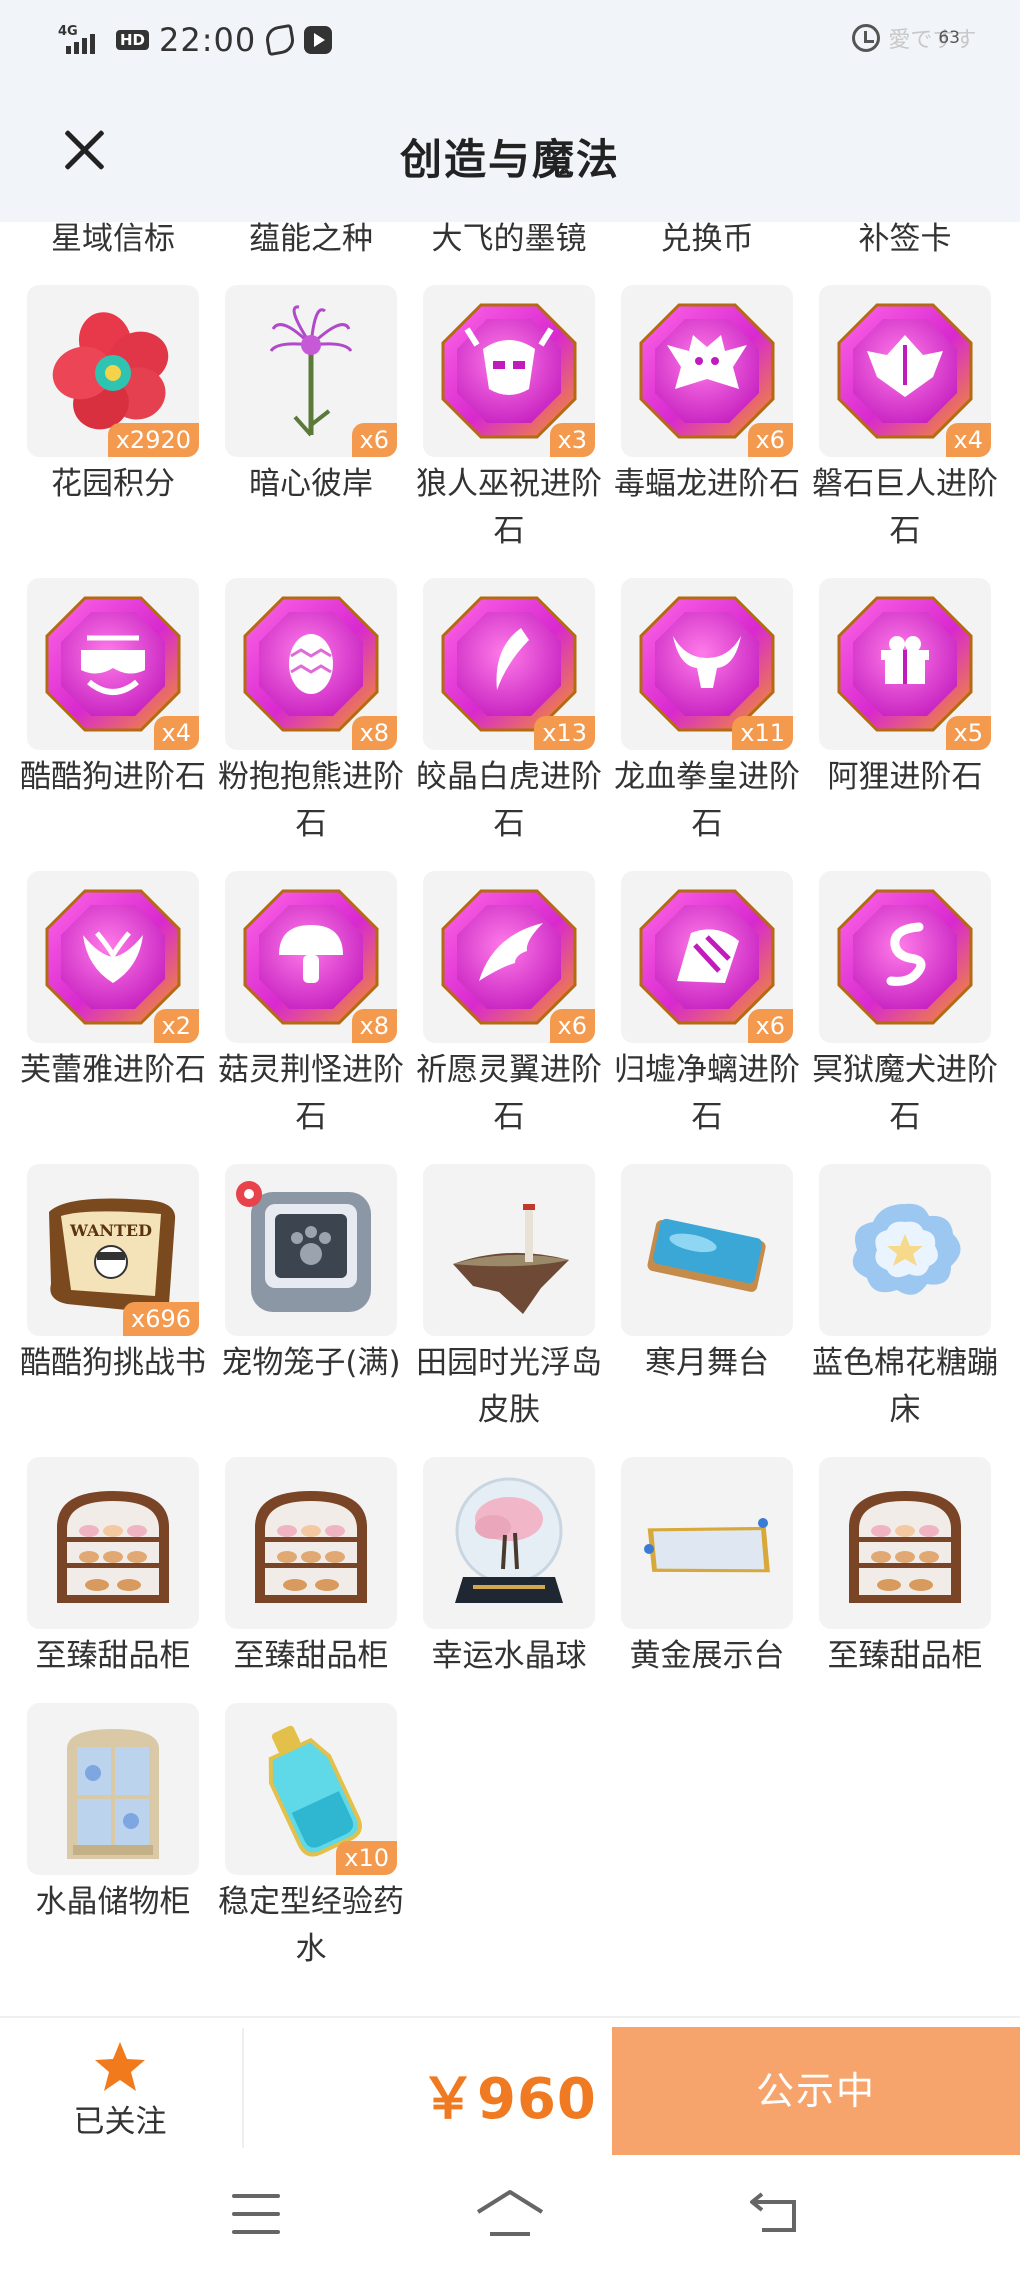 The width and height of the screenshot is (1020, 2274). What do you see at coordinates (113, 1814) in the screenshot?
I see `grid-item: 水晶储物柜` at bounding box center [113, 1814].